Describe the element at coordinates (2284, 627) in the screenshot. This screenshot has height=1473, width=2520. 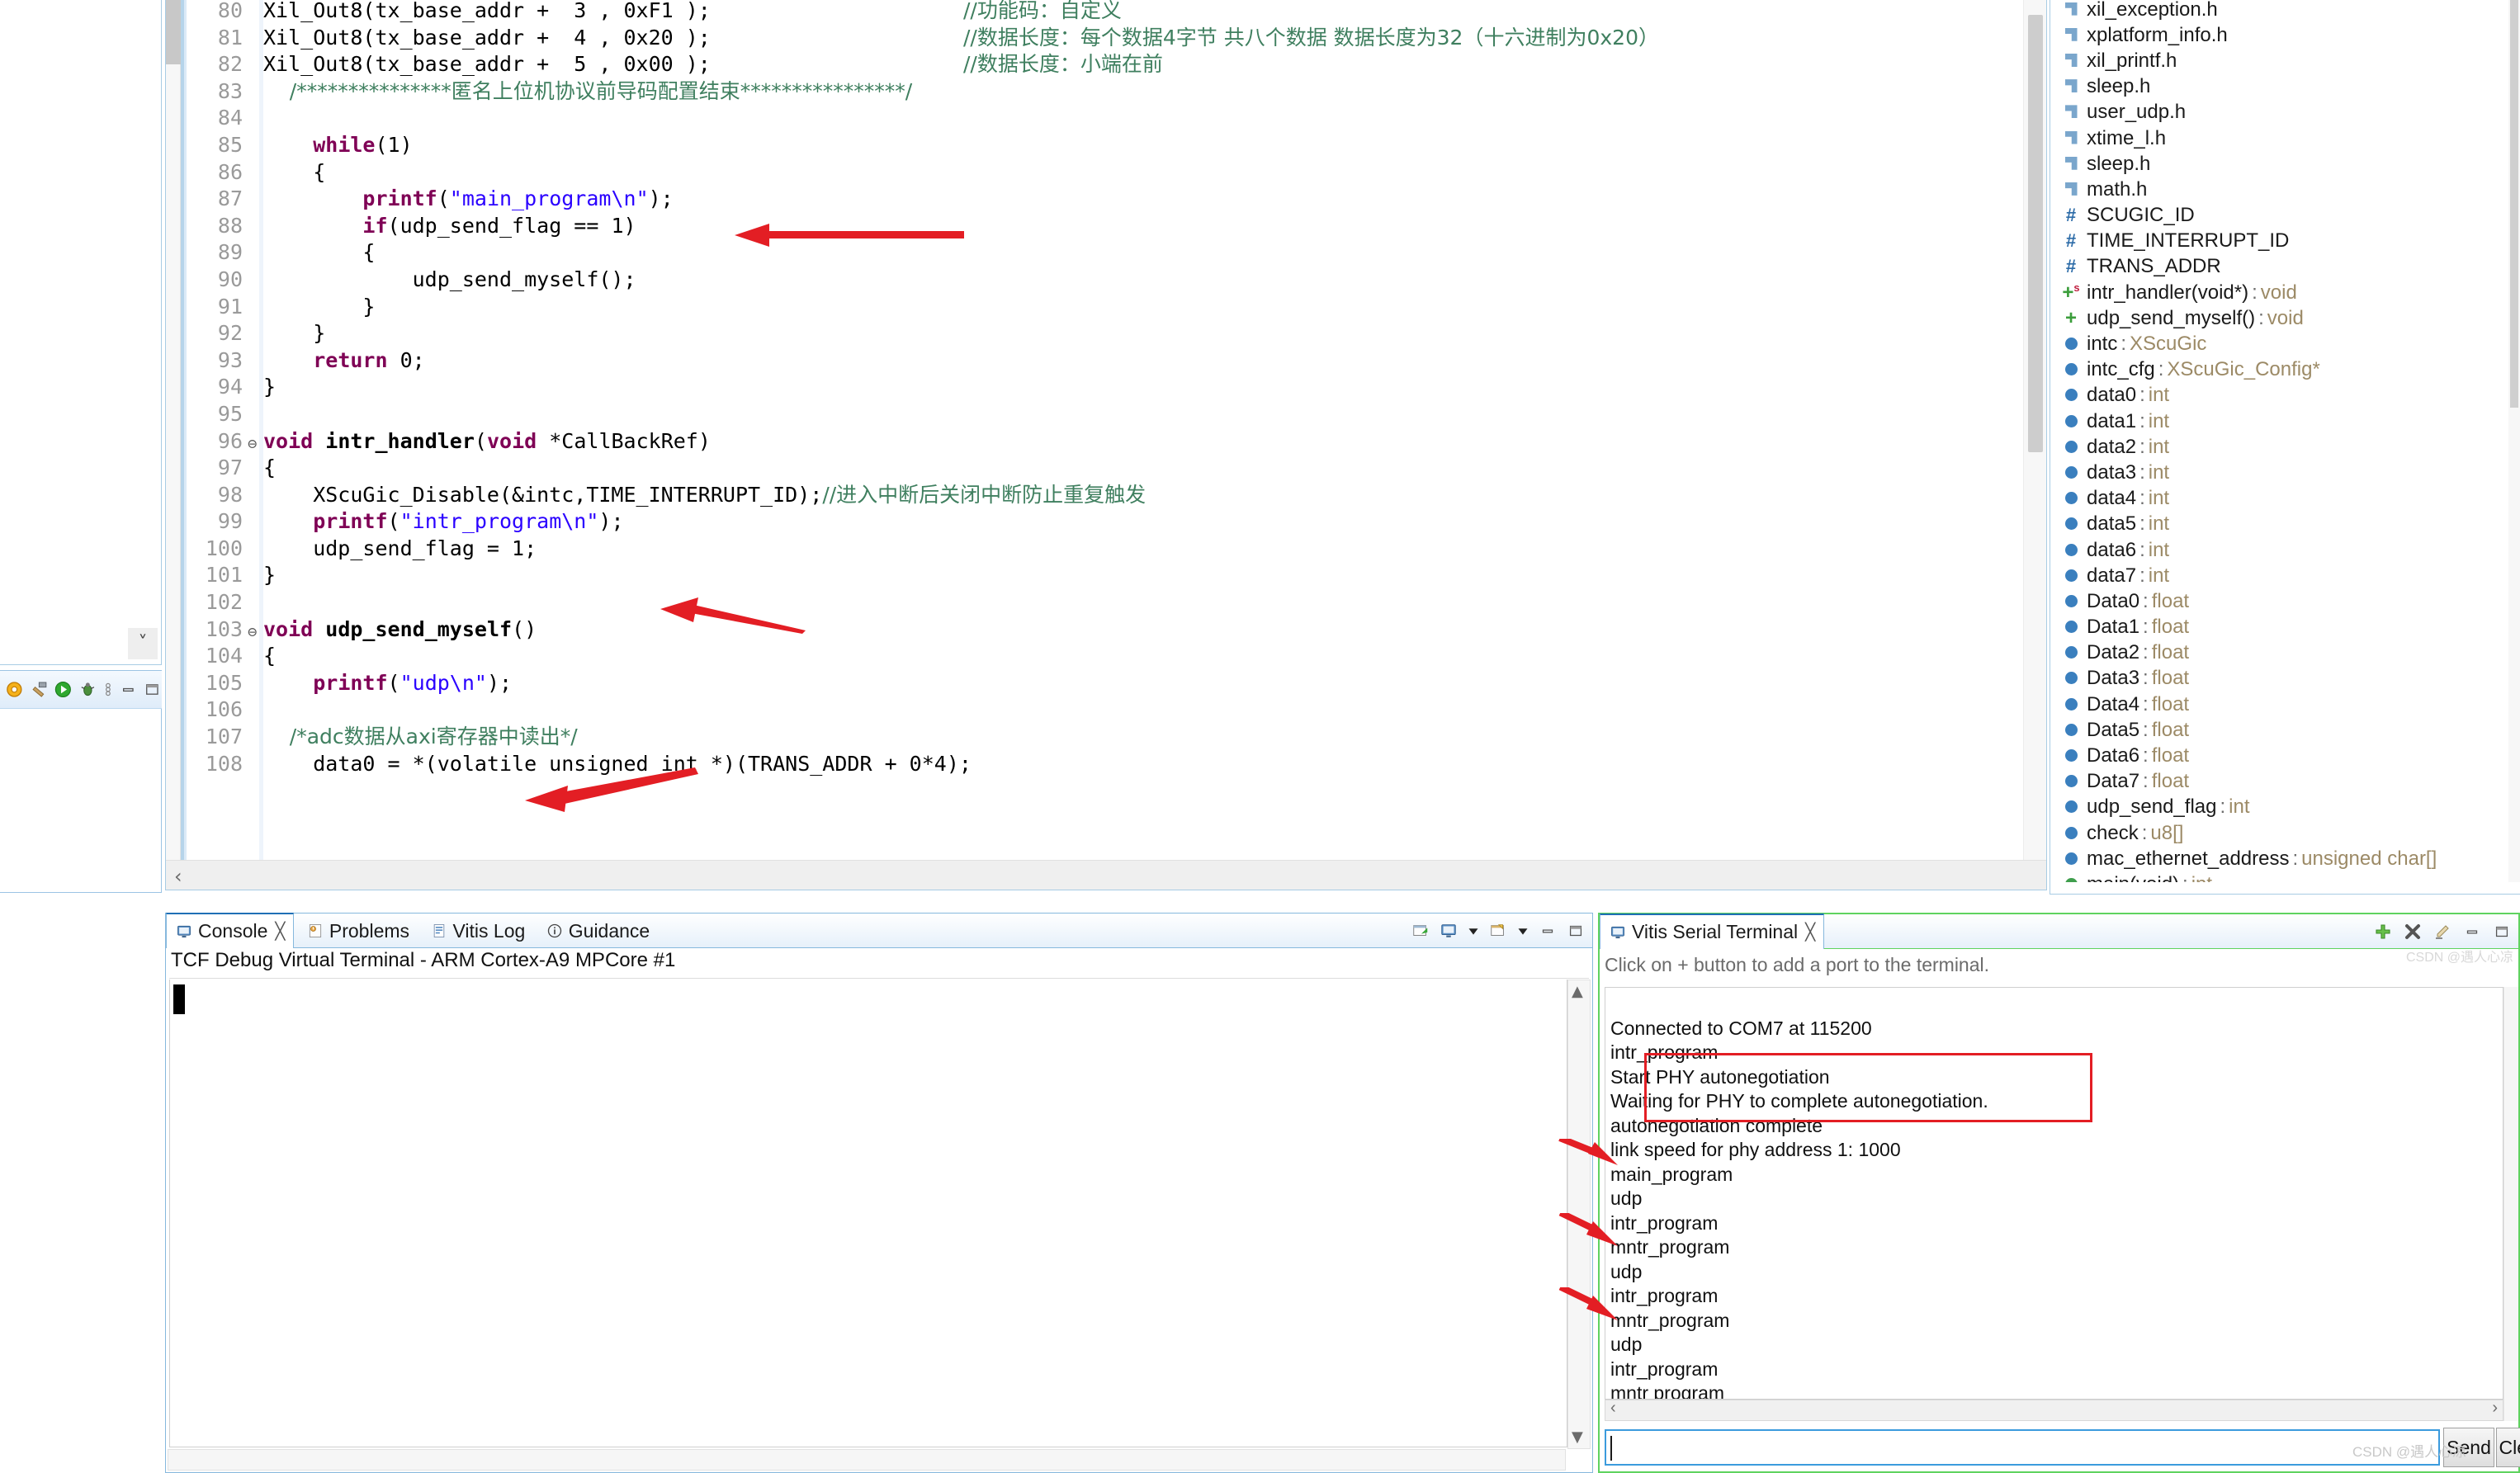
I see `outline-item: Data1: float` at that location.